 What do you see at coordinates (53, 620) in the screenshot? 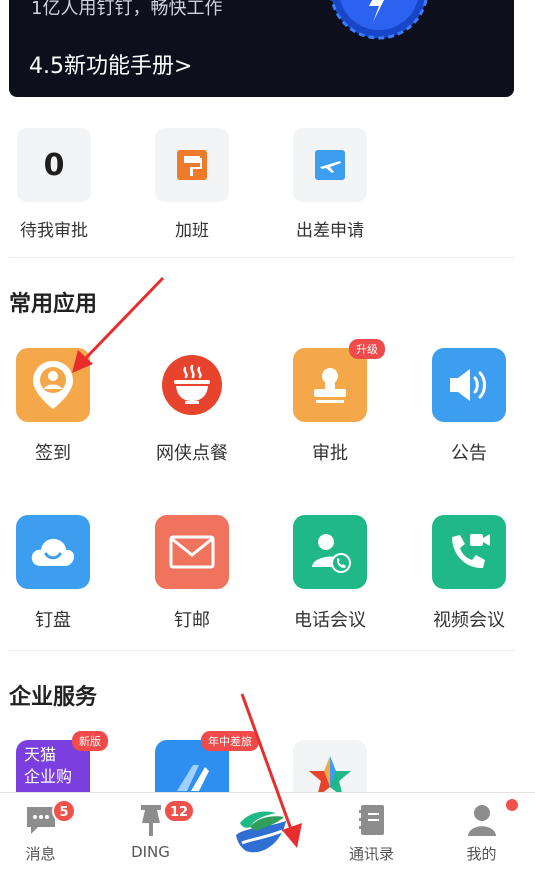
I see `app-label-drive: 钉盘` at bounding box center [53, 620].